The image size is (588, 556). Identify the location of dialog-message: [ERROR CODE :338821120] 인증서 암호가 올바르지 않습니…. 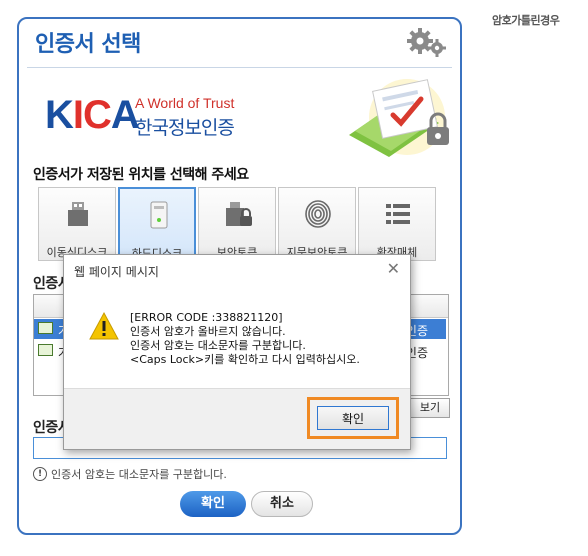
(245, 338).